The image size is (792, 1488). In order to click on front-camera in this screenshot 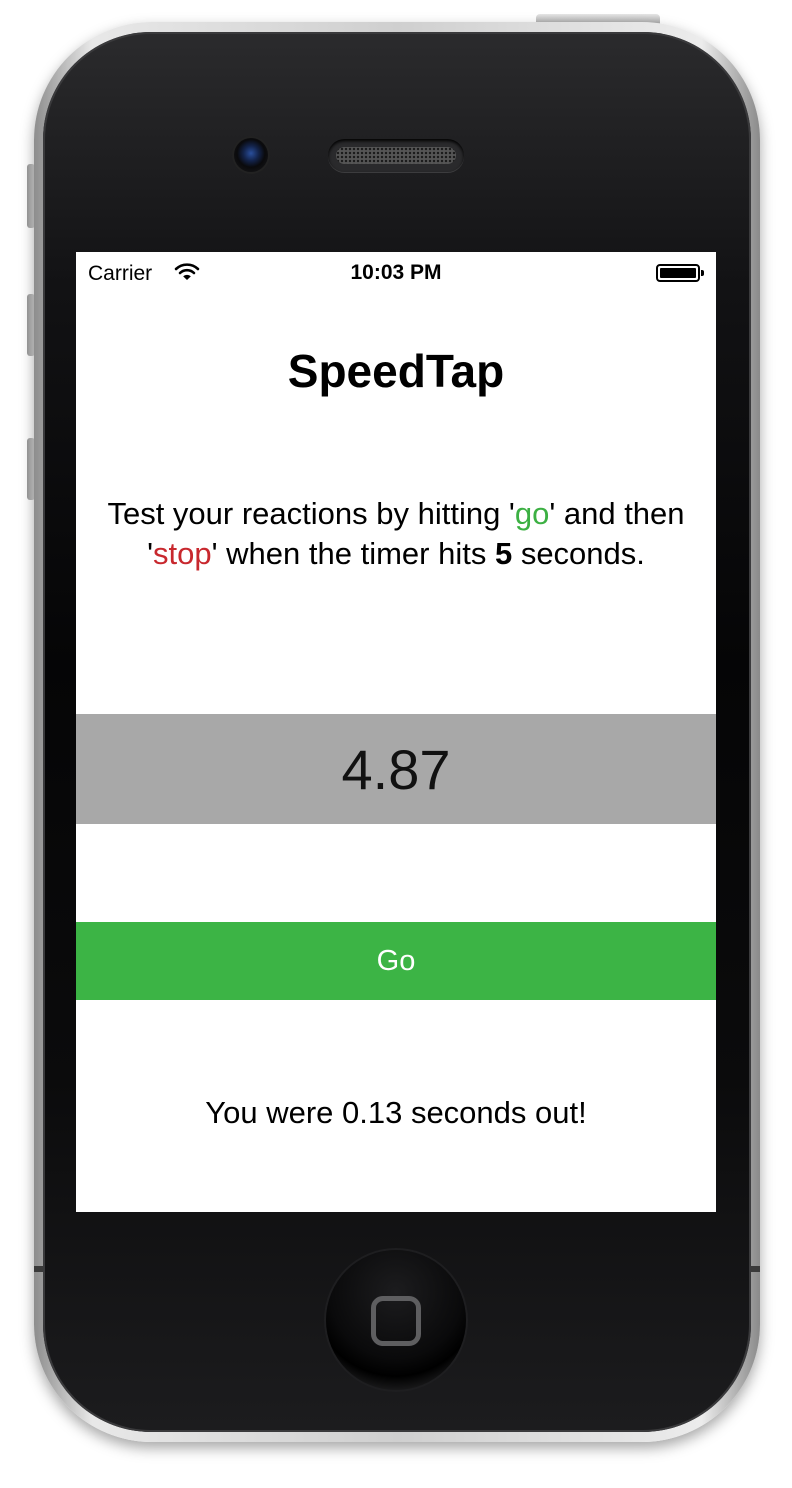, I will do `click(251, 155)`.